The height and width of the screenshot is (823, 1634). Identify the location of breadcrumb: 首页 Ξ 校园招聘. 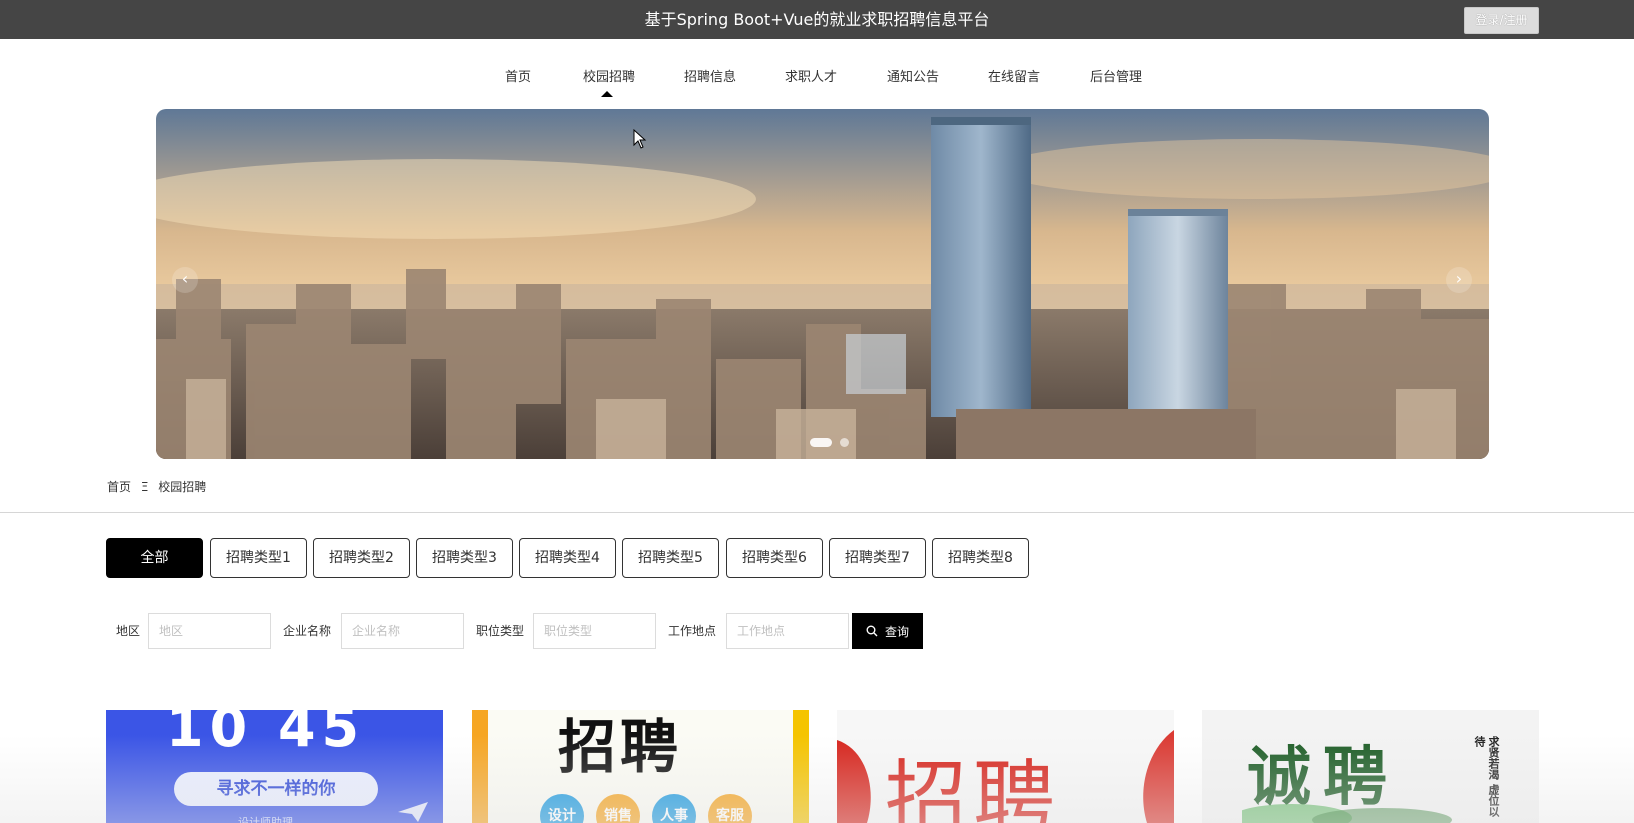
(159, 486).